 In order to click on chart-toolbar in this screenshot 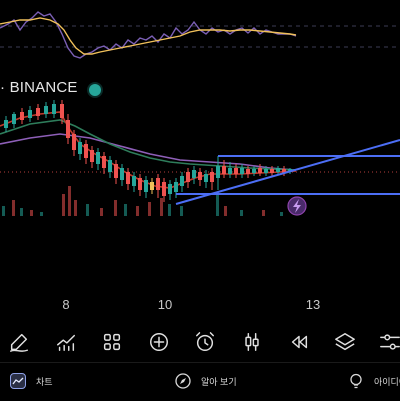, I will do `click(200, 342)`.